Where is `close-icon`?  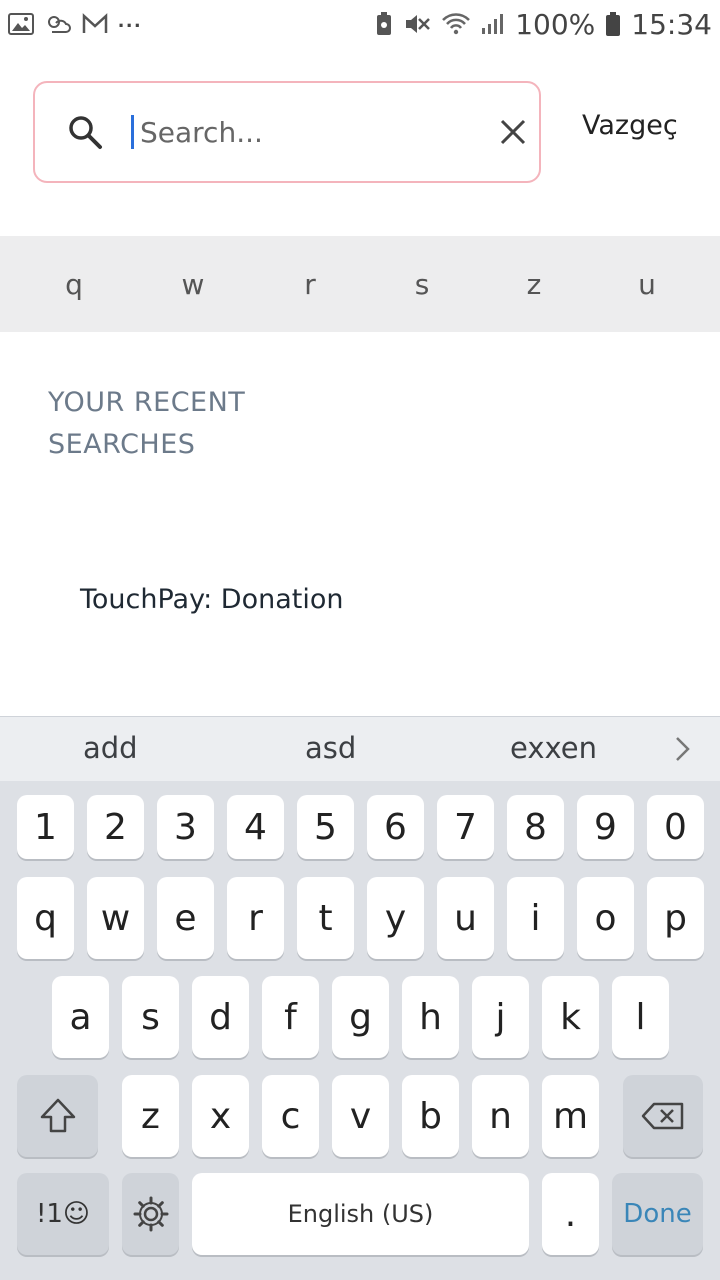
close-icon is located at coordinates (513, 132).